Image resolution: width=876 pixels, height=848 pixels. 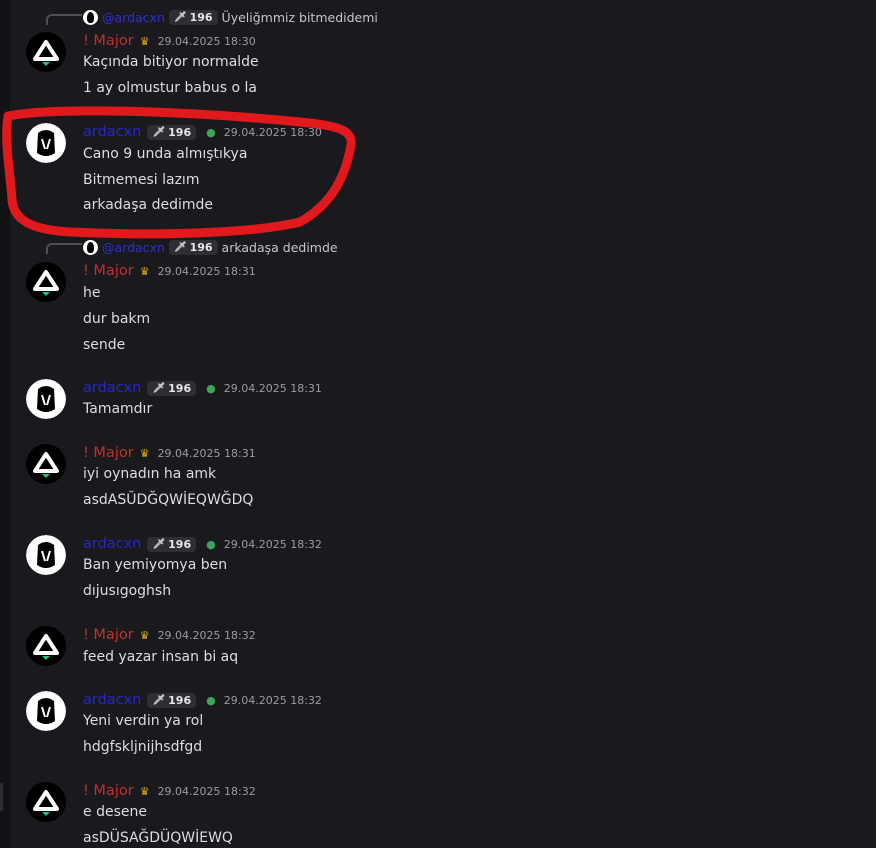 What do you see at coordinates (155, 565) in the screenshot?
I see `message-text: Ban yemiyomya ben` at bounding box center [155, 565].